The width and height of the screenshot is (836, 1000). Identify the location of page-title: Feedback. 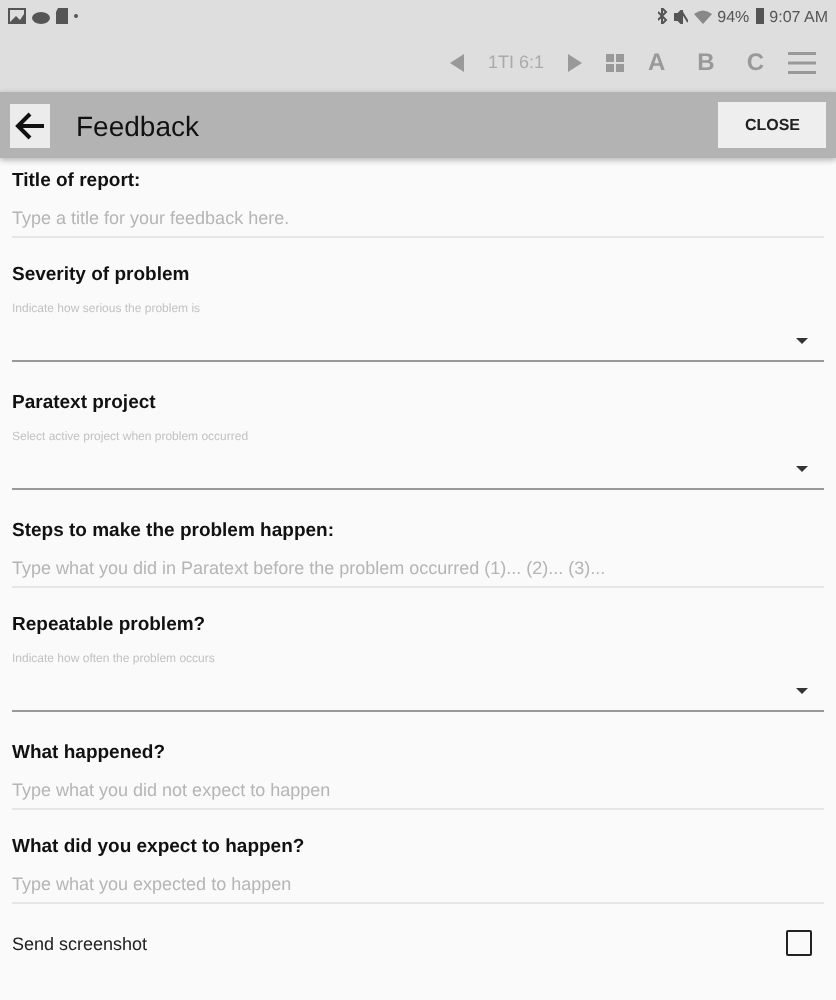
(138, 125).